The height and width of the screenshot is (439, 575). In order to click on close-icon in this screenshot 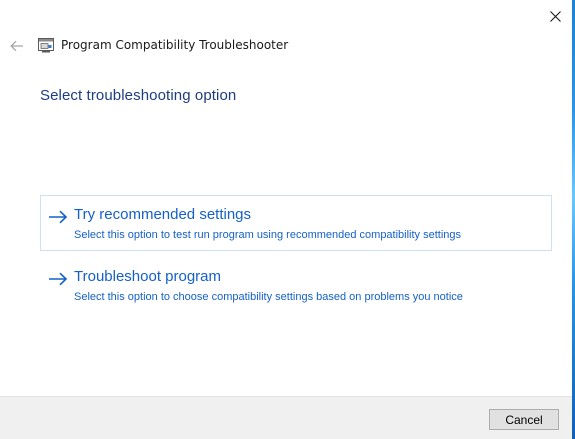, I will do `click(555, 16)`.